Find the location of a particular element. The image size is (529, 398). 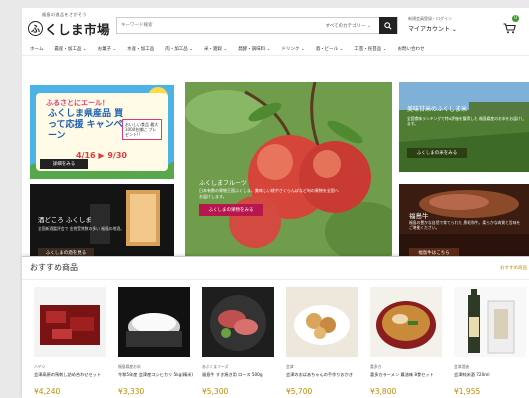

nav-item-drink: ドリンク ⌄ is located at coordinates (292, 49).